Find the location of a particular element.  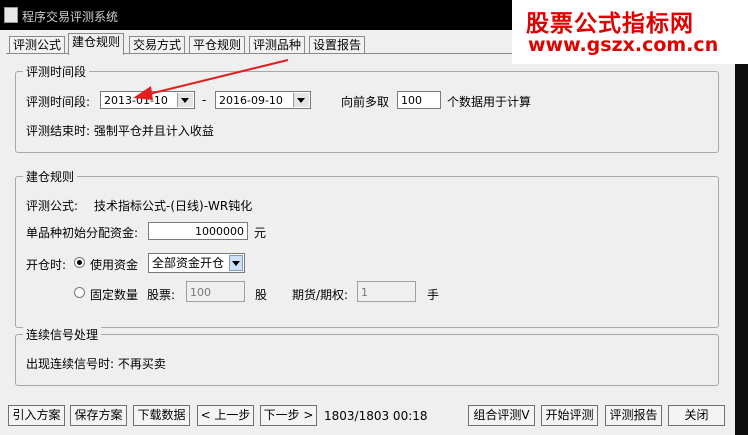

annotation-arrow-icon is located at coordinates (211, 79).